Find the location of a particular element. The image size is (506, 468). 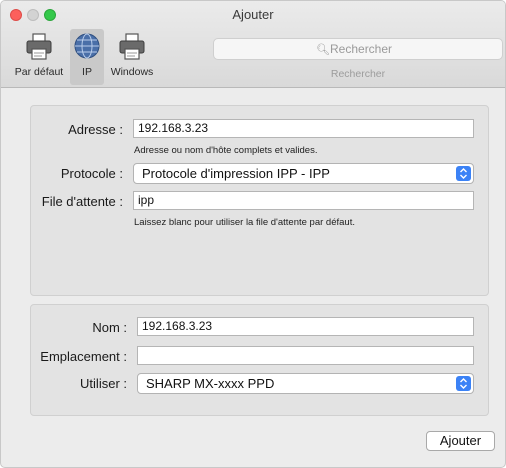

use-label: Utiliser : is located at coordinates (103, 383).